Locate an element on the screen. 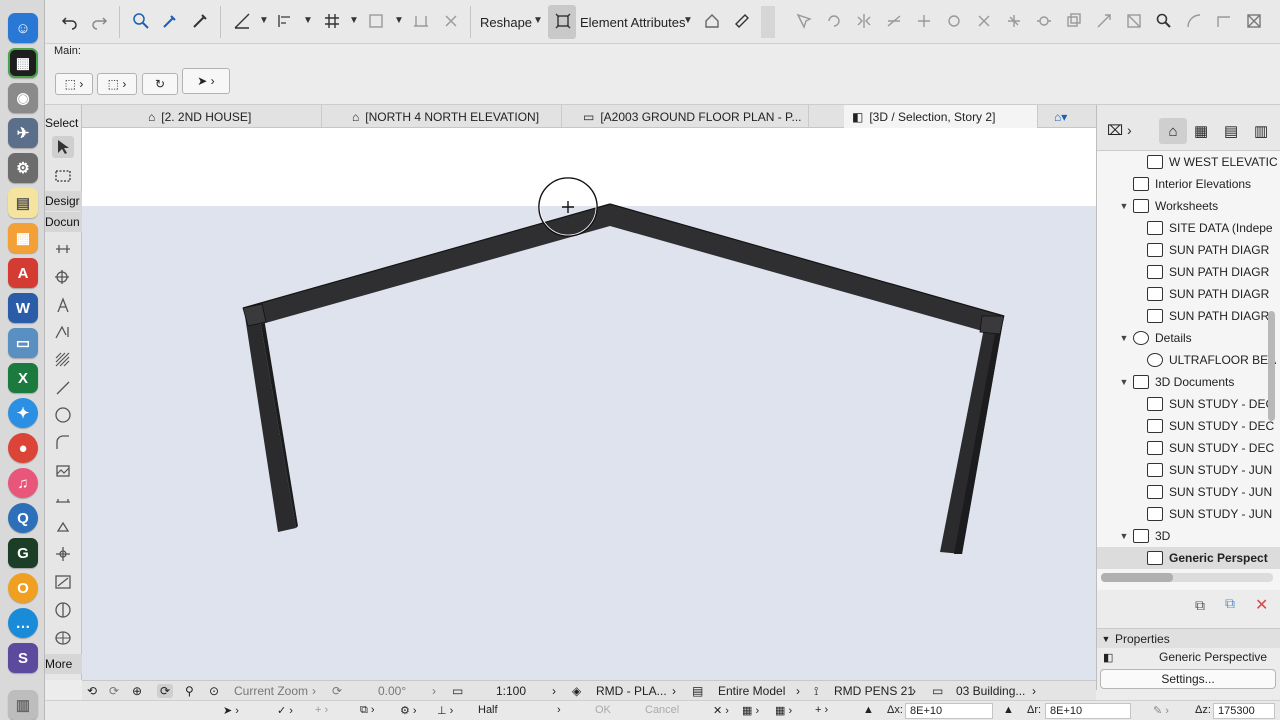 The image size is (1280, 720). hotspot-tool-icon is located at coordinates (63, 499).